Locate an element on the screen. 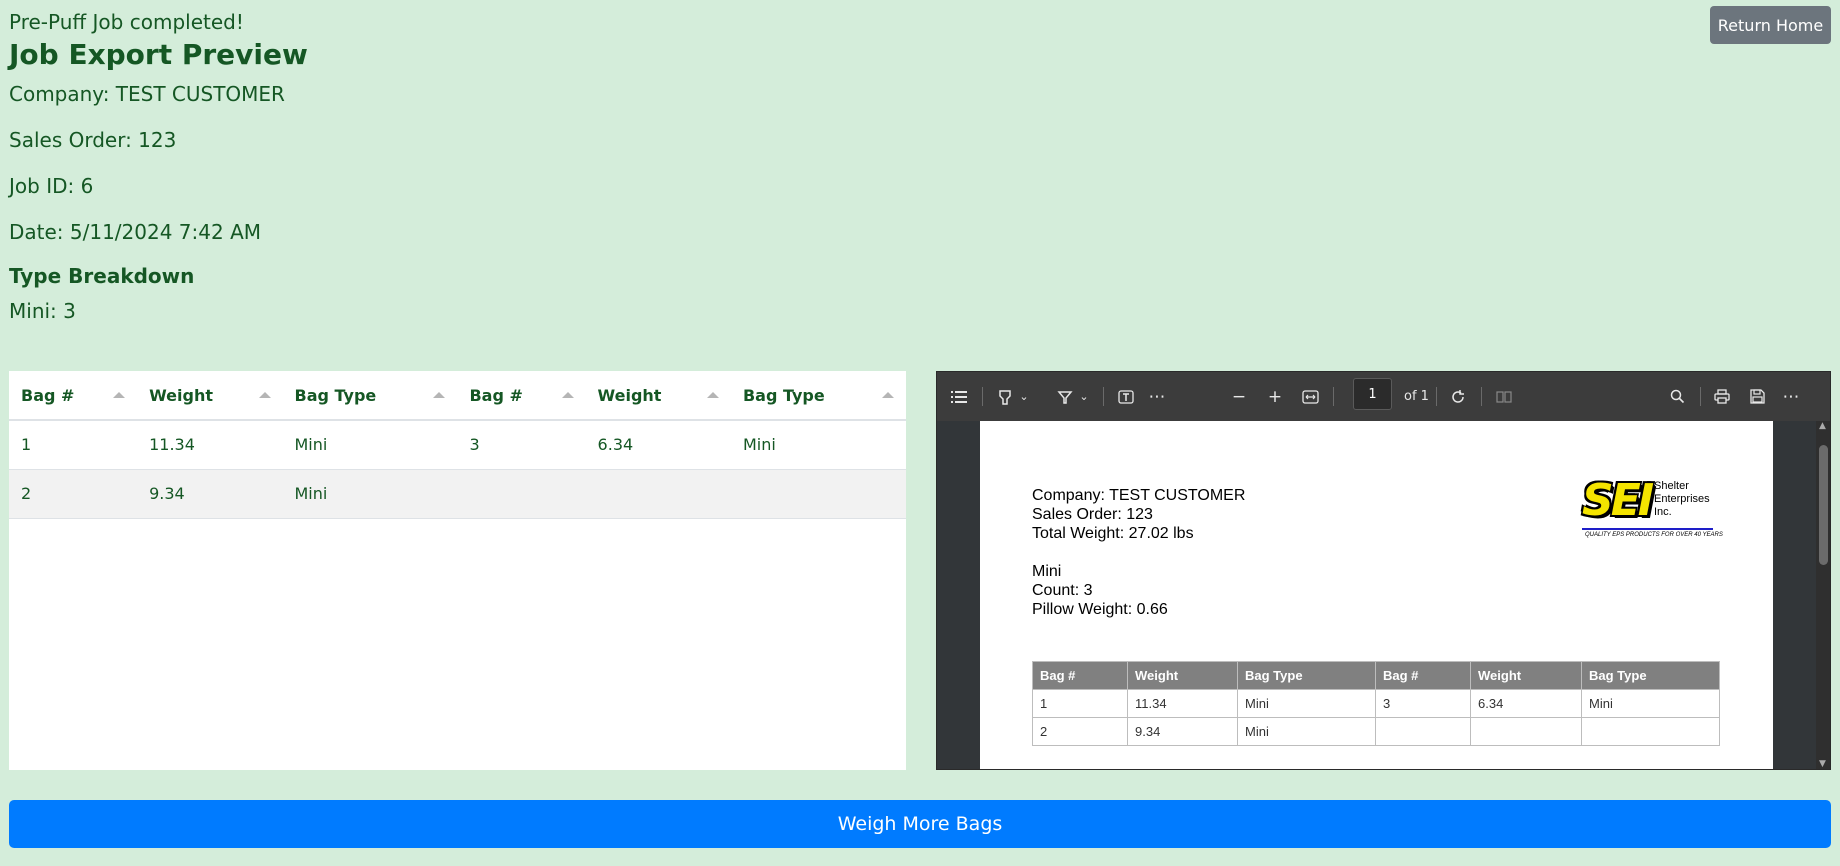 The height and width of the screenshot is (866, 1840). pdf-sales-order: Sales Order: 123 is located at coordinates (1092, 514).